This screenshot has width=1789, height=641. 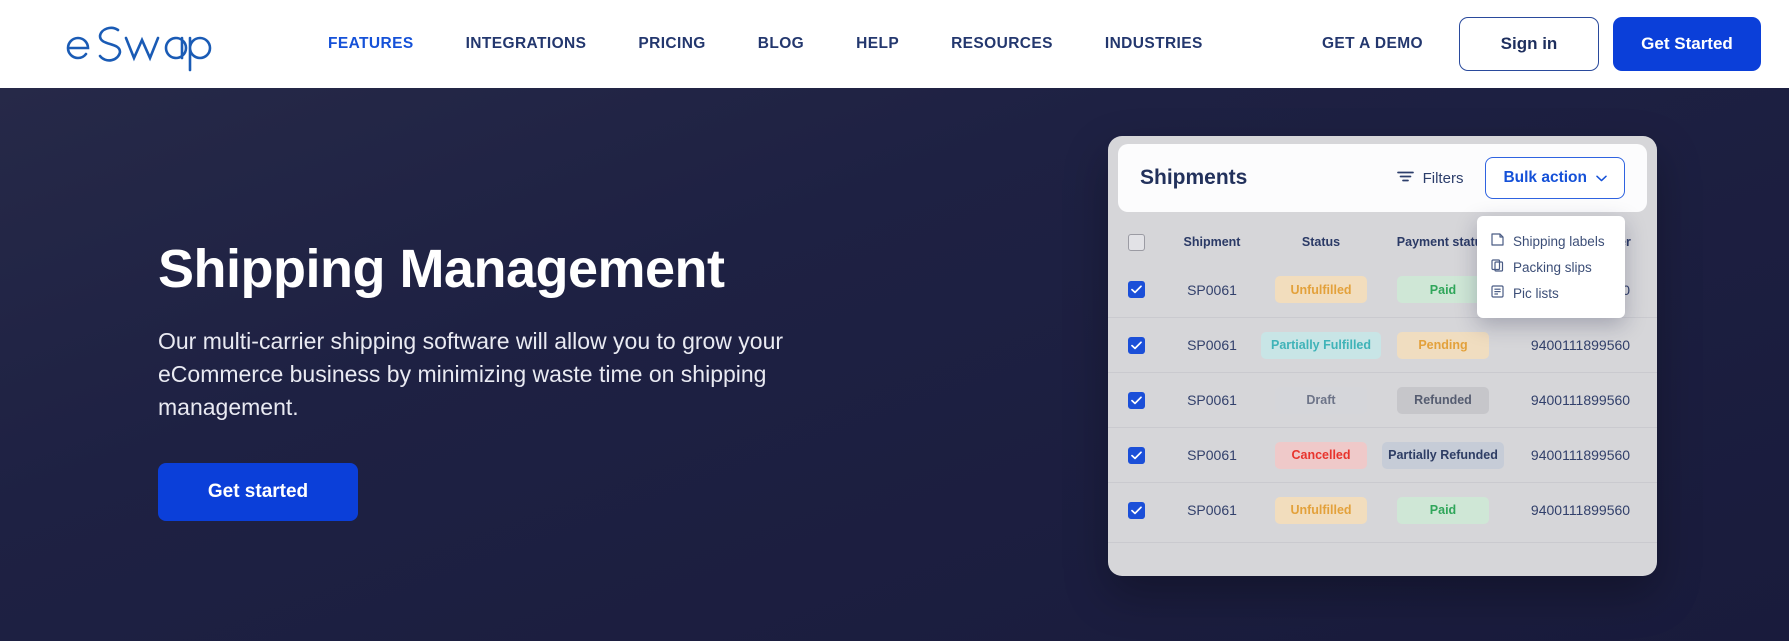 I want to click on card-footer, so click(x=1382, y=559).